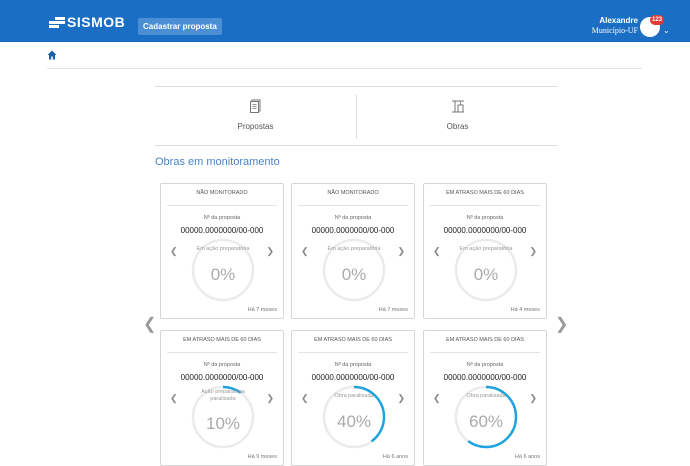  Describe the element at coordinates (57, 22) in the screenshot. I see `logo-mark-icon` at that location.